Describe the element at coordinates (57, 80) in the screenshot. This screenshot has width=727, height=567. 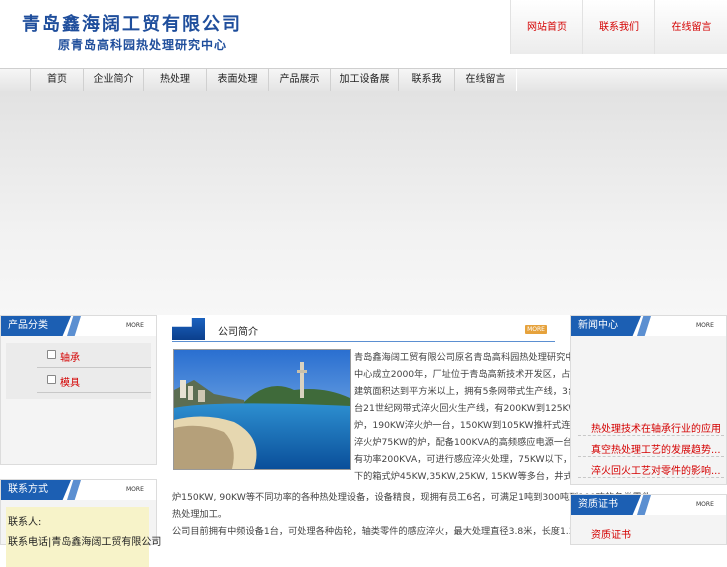
I see `nav-item-home: 首页` at that location.